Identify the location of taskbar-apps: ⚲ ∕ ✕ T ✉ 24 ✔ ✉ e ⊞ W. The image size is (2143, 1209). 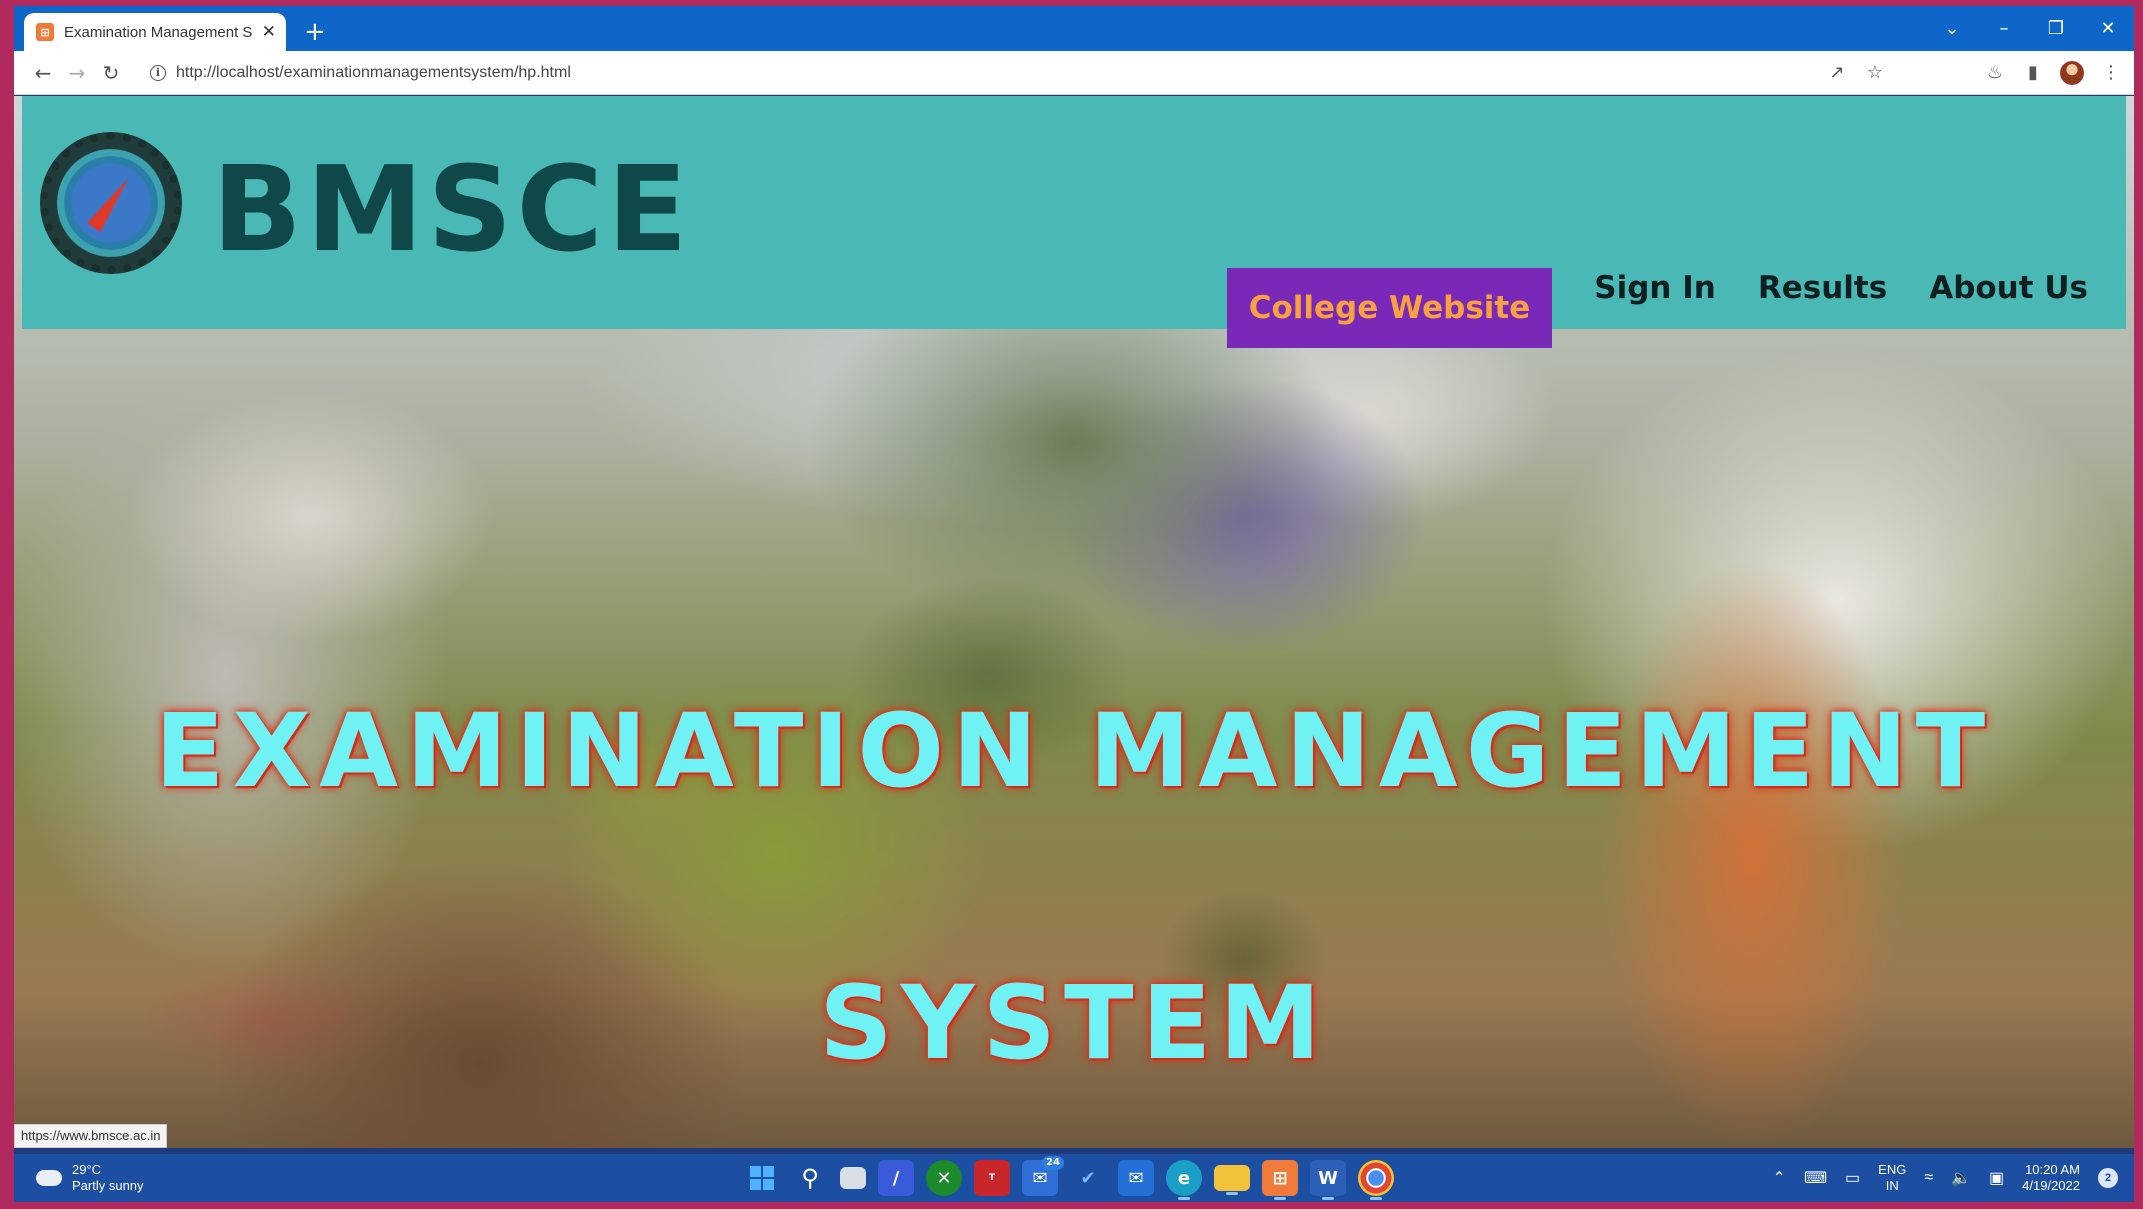
(1069, 1178).